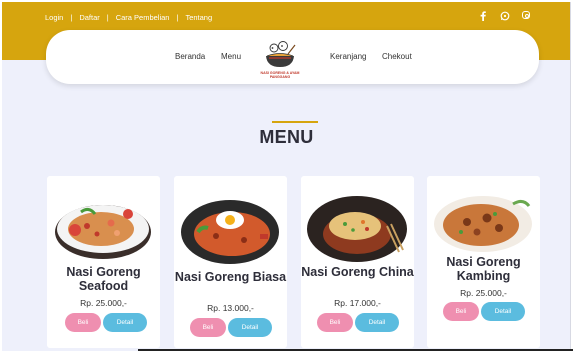  What do you see at coordinates (190, 56) in the screenshot?
I see `nav-beranda: Beranda` at bounding box center [190, 56].